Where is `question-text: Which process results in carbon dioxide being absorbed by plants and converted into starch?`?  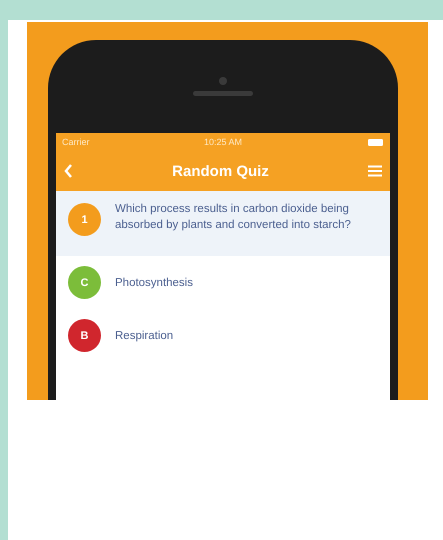 question-text: Which process results in carbon dioxide being absorbed by plants and converted into starch? is located at coordinates (233, 217).